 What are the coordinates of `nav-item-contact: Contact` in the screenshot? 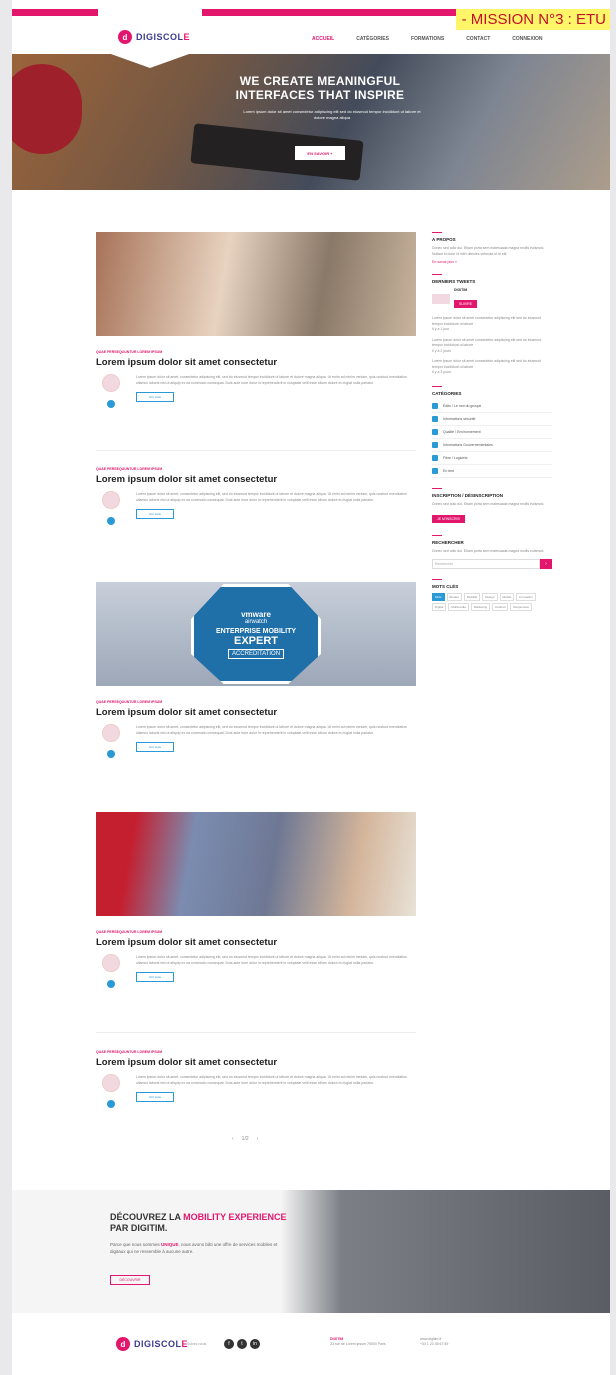 It's located at (478, 39).